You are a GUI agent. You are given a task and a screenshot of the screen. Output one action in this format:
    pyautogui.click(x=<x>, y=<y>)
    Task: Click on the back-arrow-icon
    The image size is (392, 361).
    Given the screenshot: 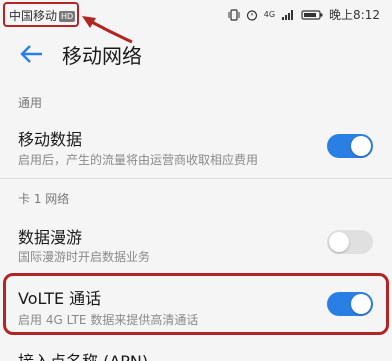 What is the action you would take?
    pyautogui.click(x=32, y=54)
    